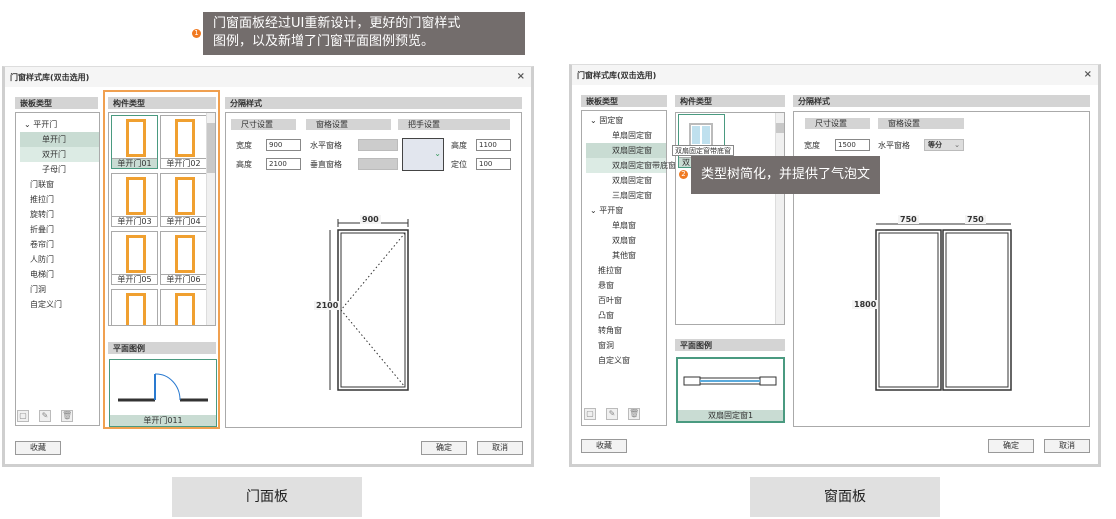  I want to click on tab-handle-settings: 把手设置, so click(454, 124).